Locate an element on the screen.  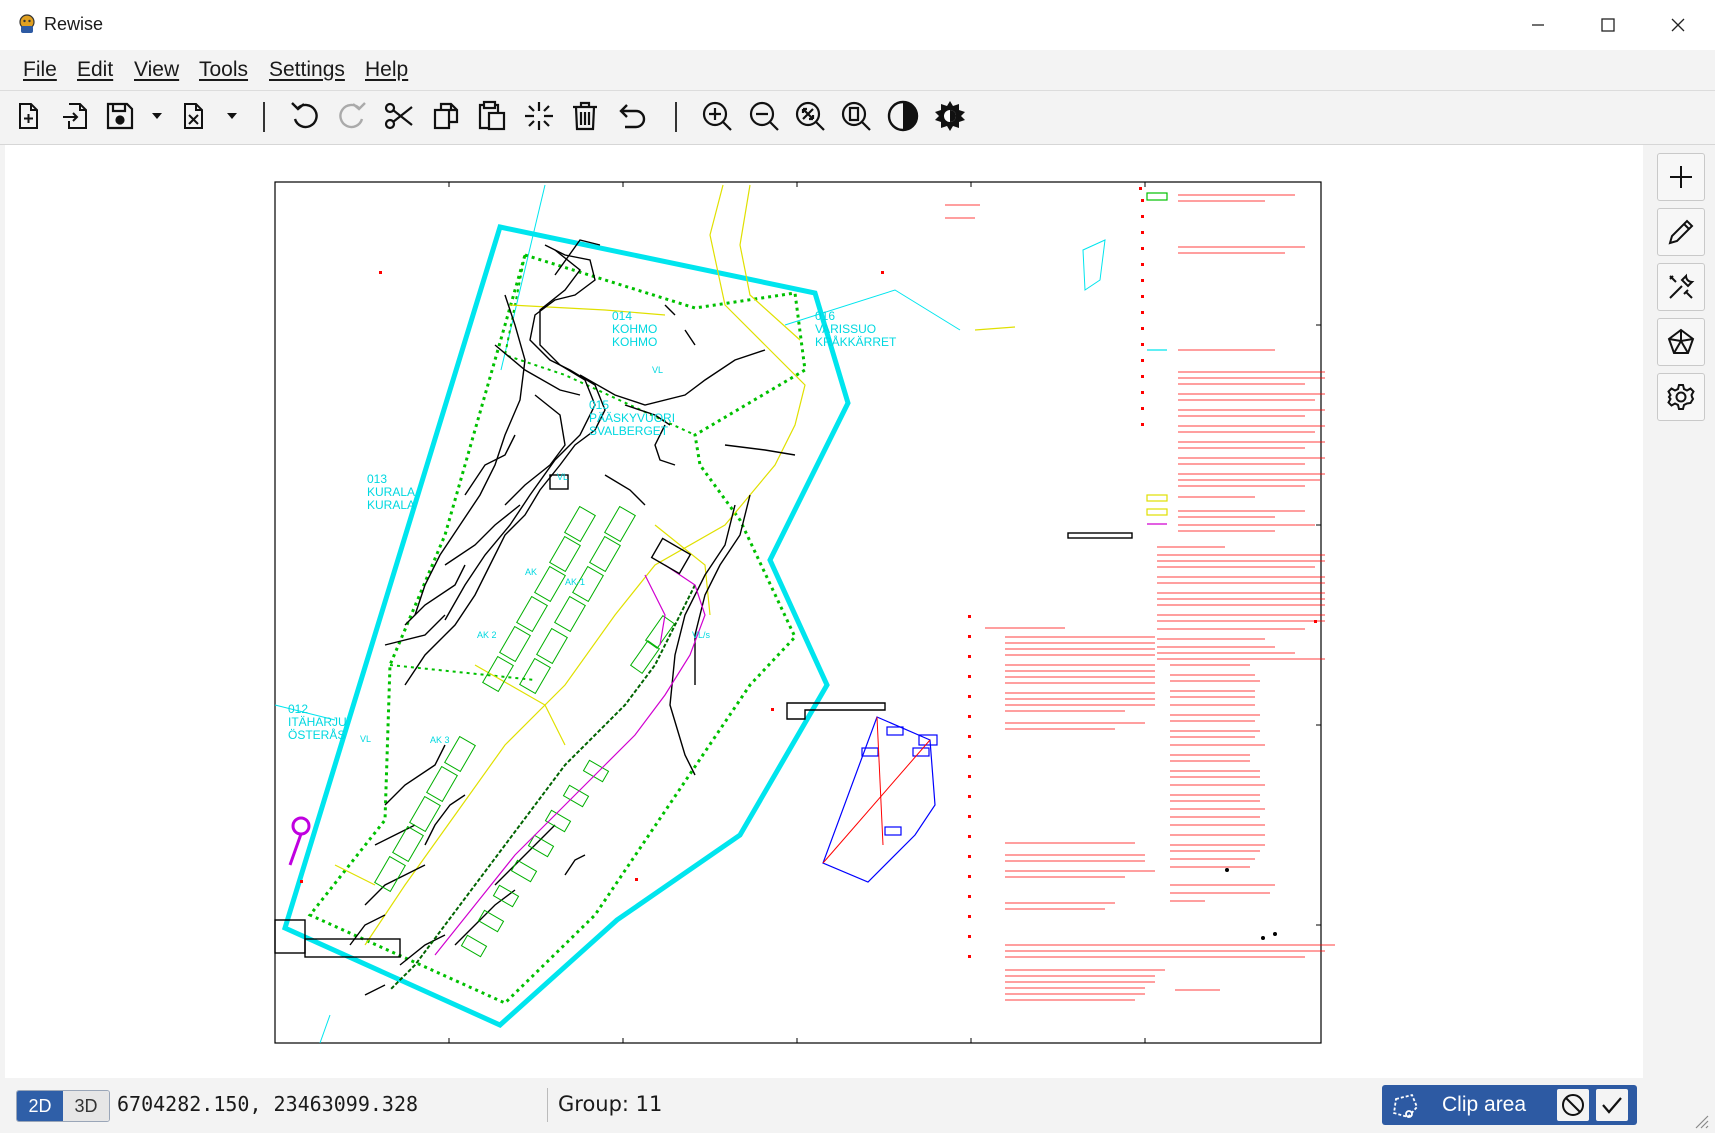
add-icon is located at coordinates (1681, 177).